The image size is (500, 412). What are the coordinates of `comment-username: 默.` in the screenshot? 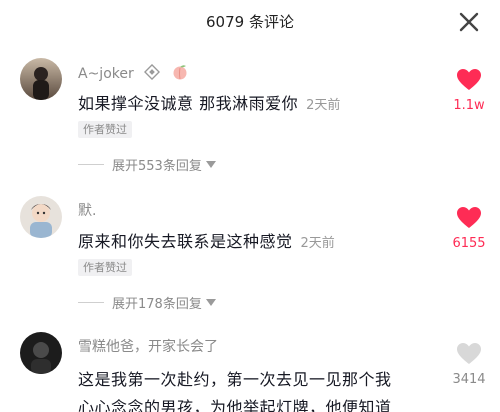 It's located at (87, 210).